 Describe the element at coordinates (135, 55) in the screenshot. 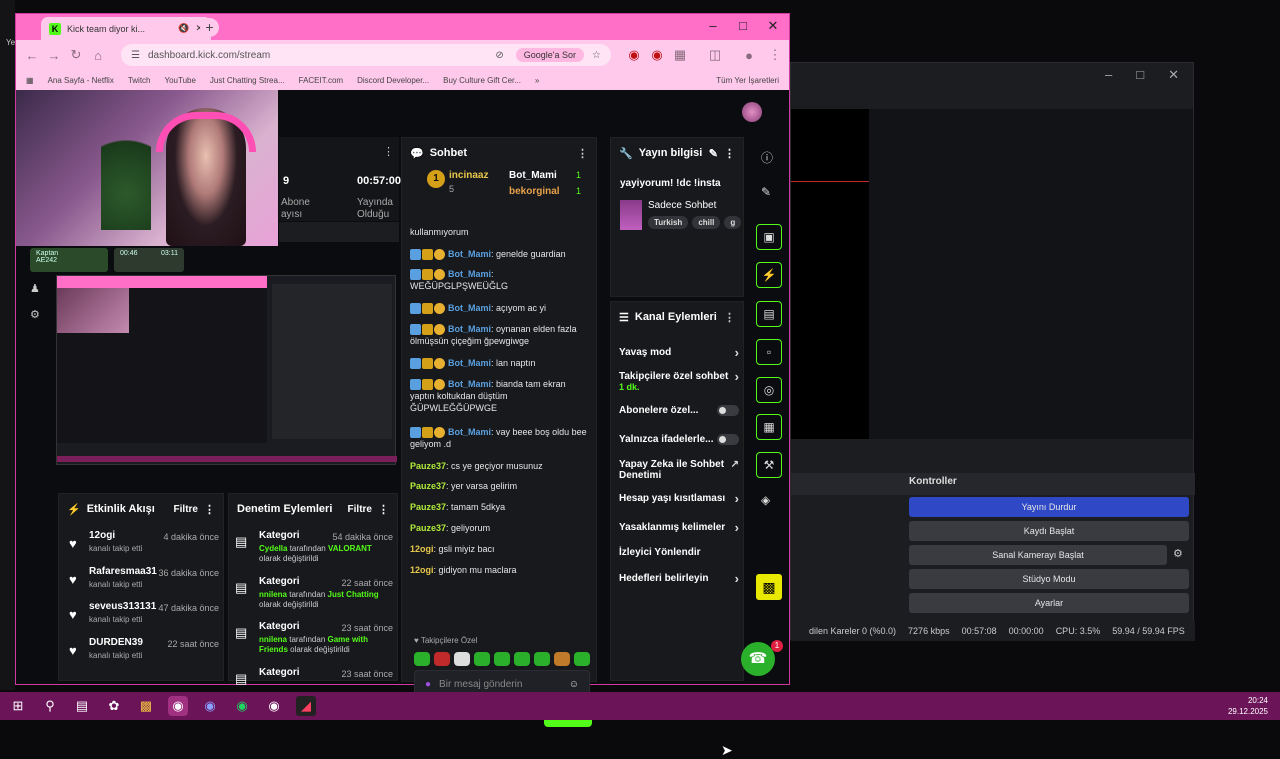

I see `site-info-icon: ☰` at that location.